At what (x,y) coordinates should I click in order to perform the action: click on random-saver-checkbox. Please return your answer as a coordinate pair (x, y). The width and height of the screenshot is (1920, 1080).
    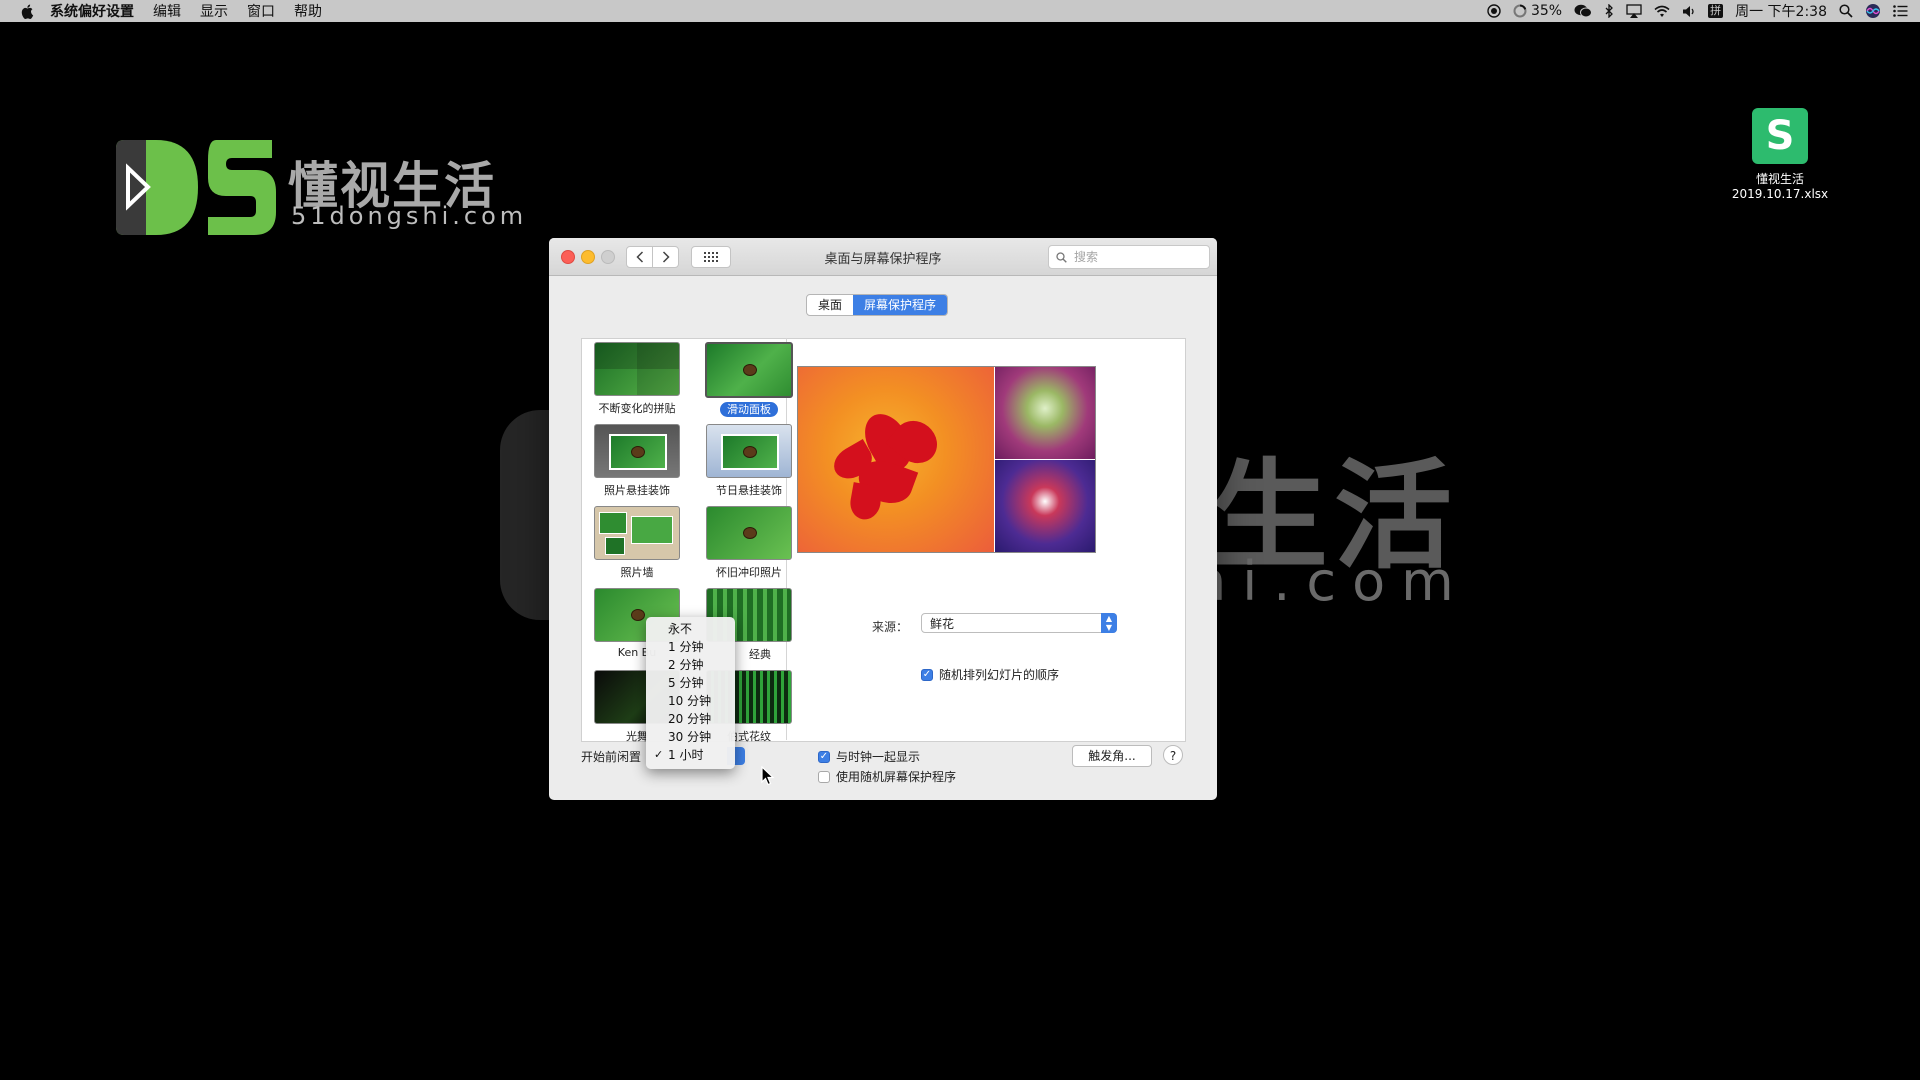
    Looking at the image, I should click on (824, 776).